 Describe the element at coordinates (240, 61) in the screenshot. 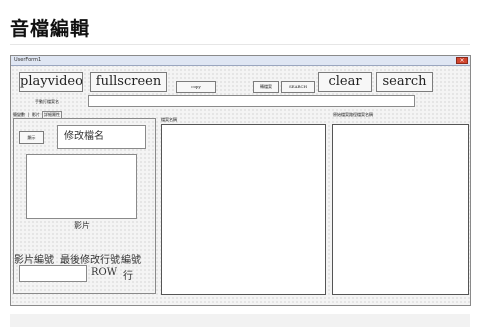

I see `window-titlebar: UserForm1 ×` at that location.